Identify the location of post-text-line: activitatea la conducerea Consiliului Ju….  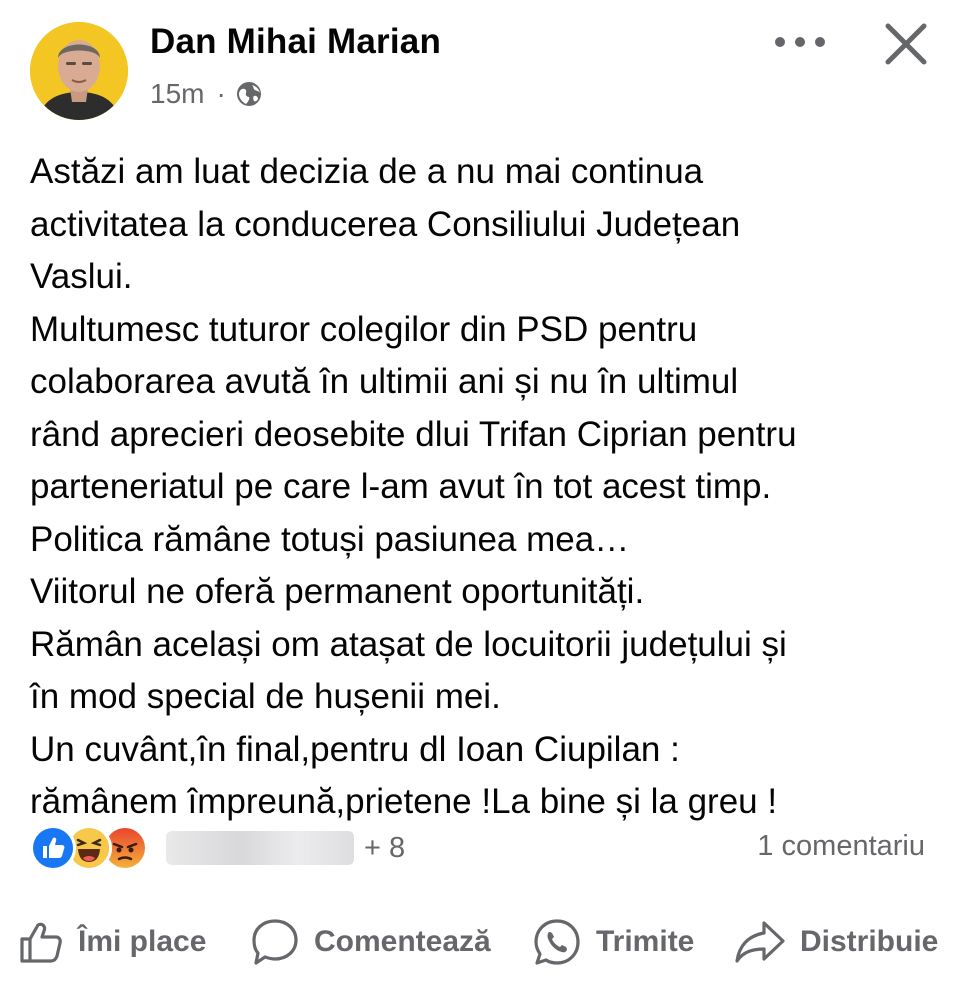
(385, 224).